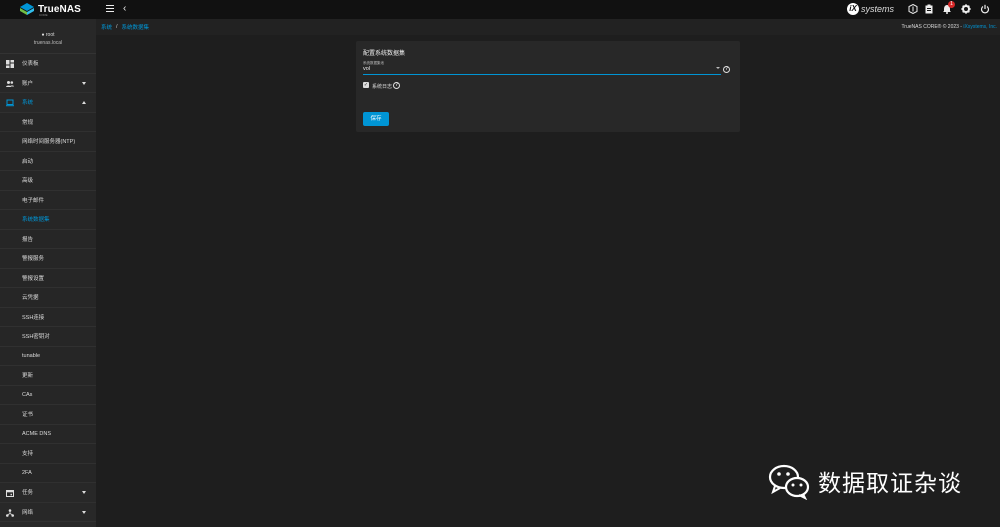  What do you see at coordinates (43, 35) in the screenshot?
I see `user-icon: ●` at bounding box center [43, 35].